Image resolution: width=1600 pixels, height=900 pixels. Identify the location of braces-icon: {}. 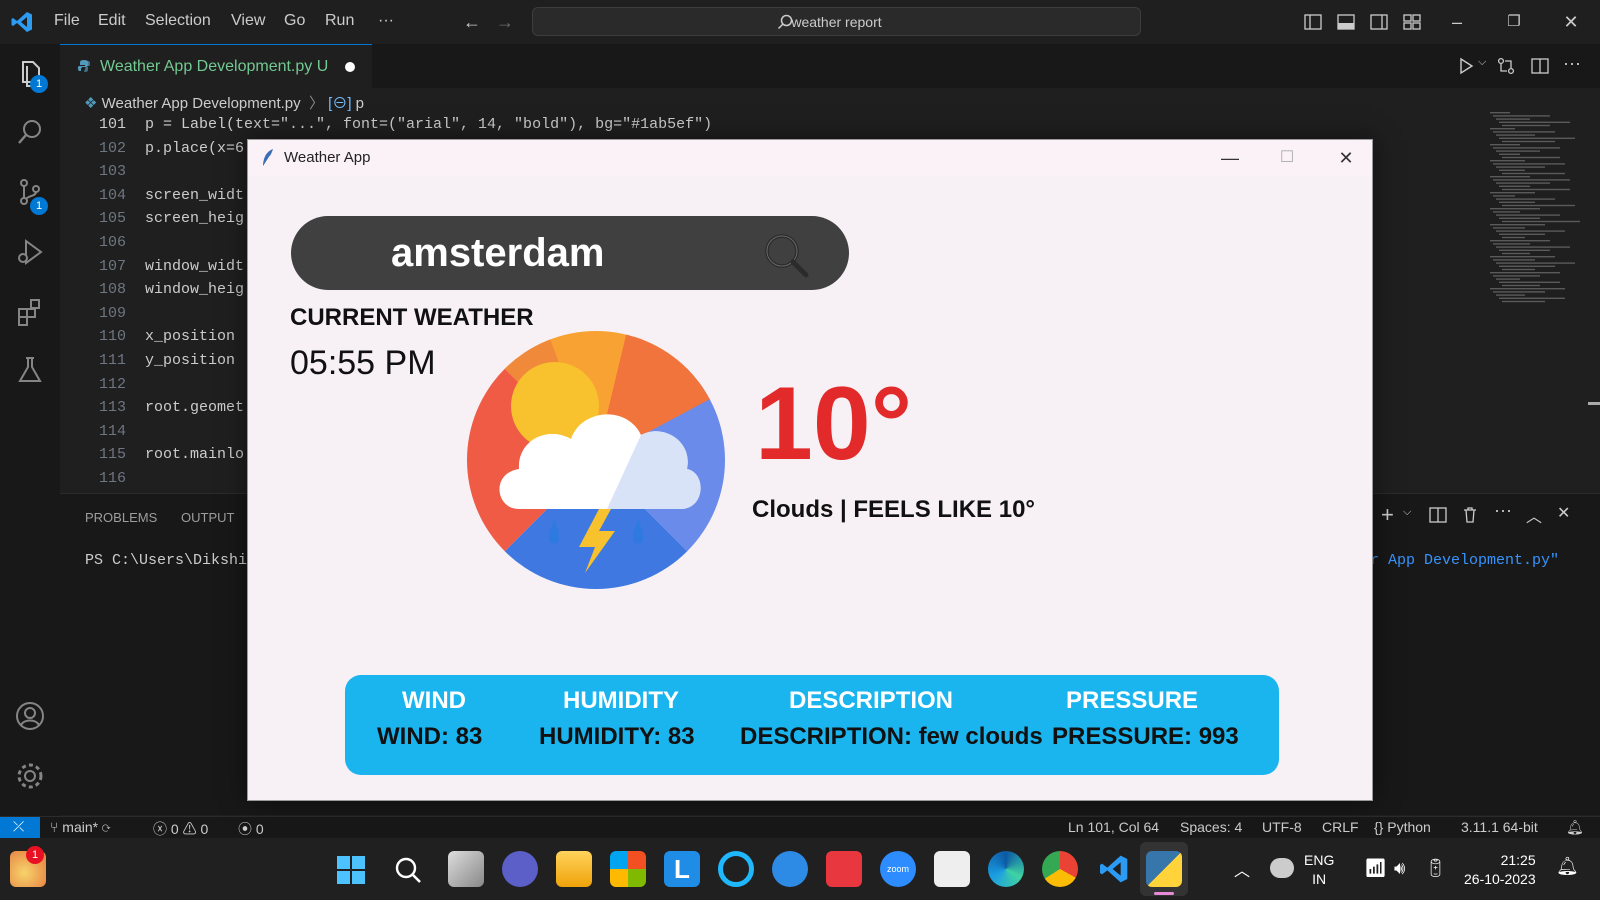
(1379, 827).